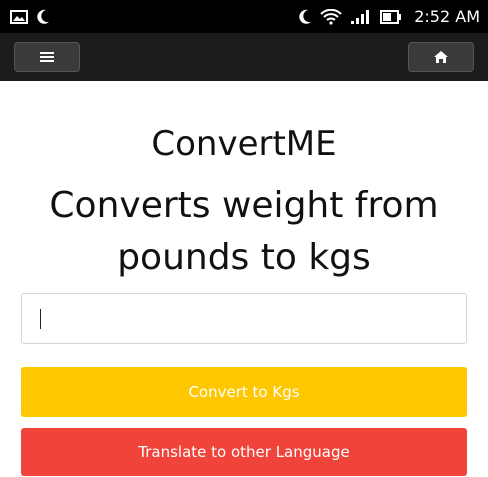 The image size is (488, 477). I want to click on wifi-icon, so click(331, 16).